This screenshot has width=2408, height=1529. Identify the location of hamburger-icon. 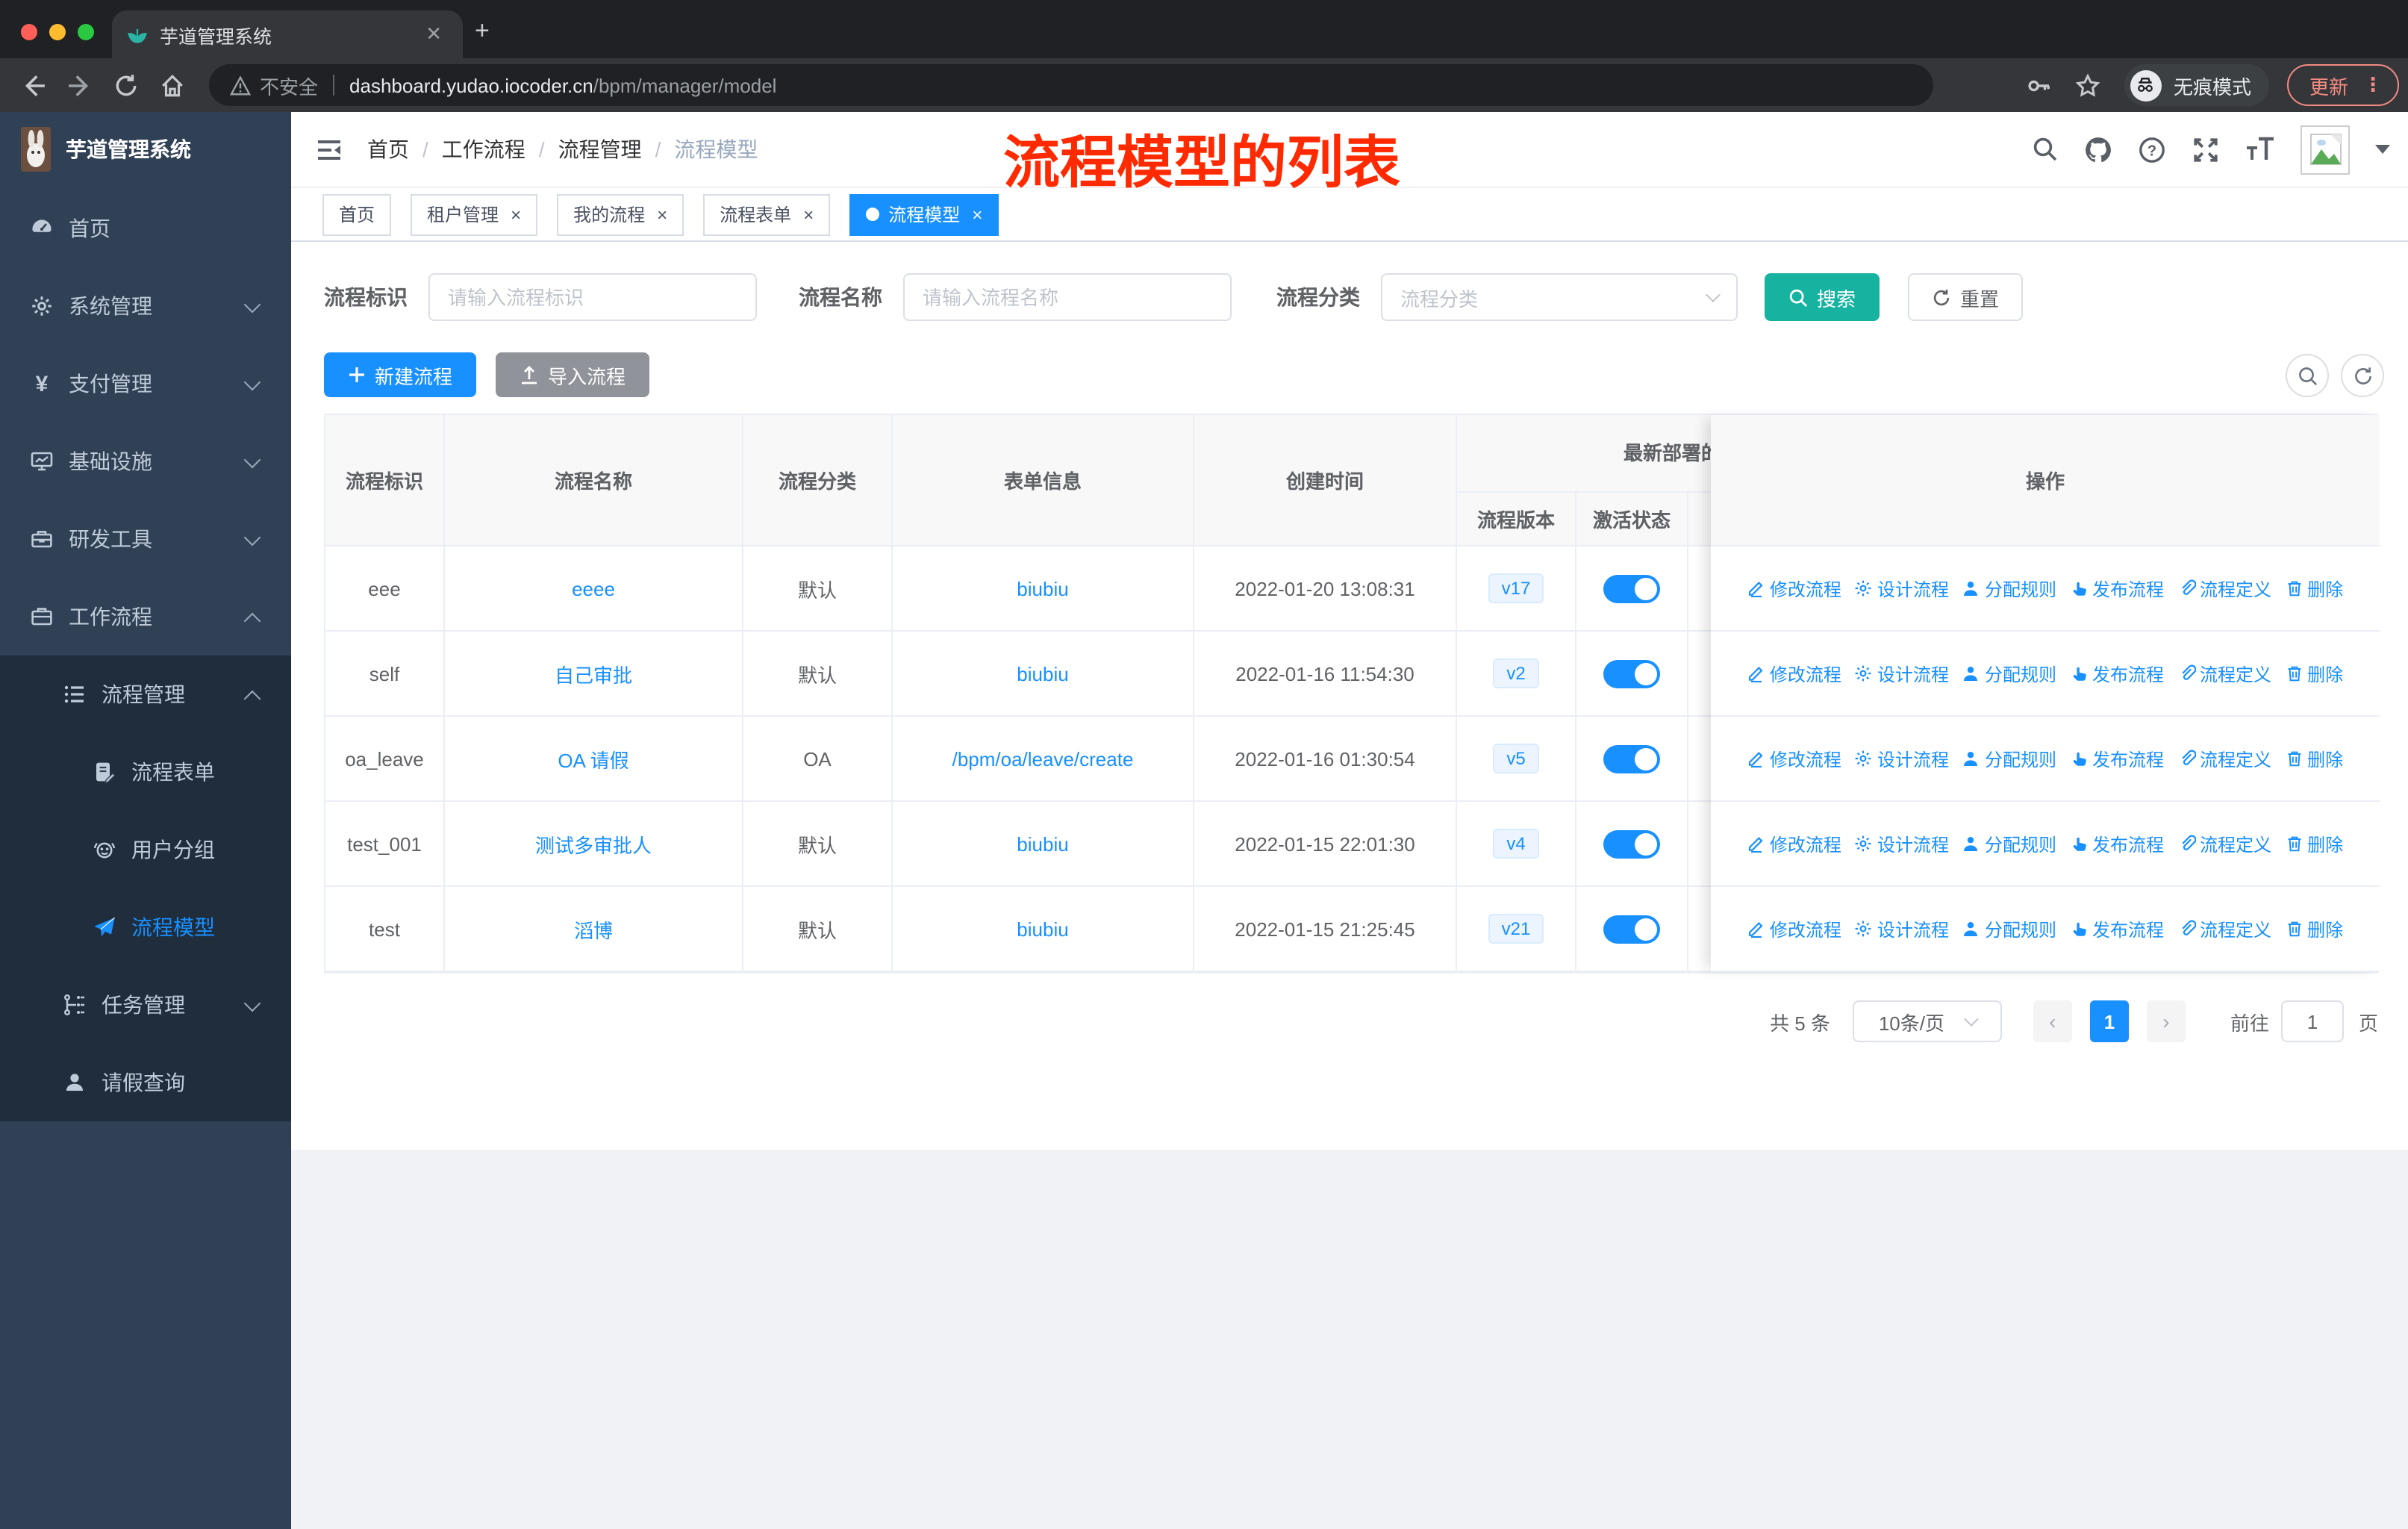
(329, 149).